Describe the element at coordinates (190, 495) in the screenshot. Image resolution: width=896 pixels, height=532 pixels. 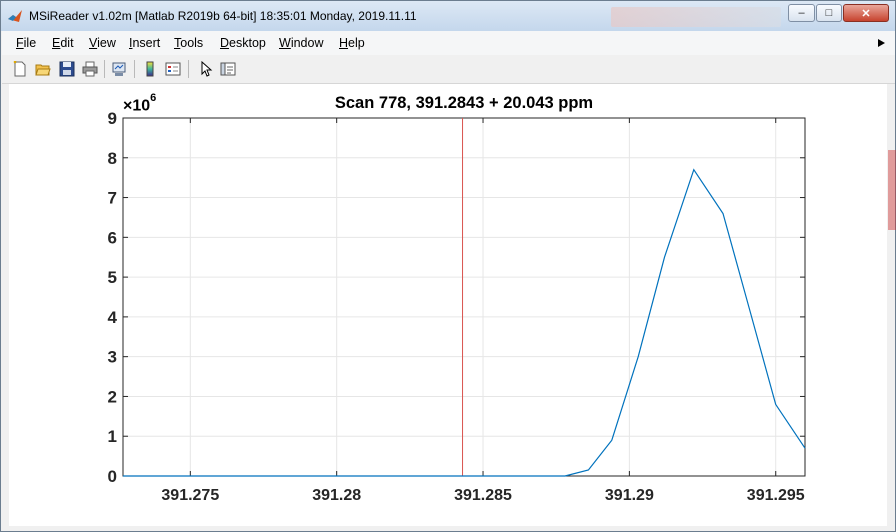
I see `x-tick-label: 391.275` at that location.